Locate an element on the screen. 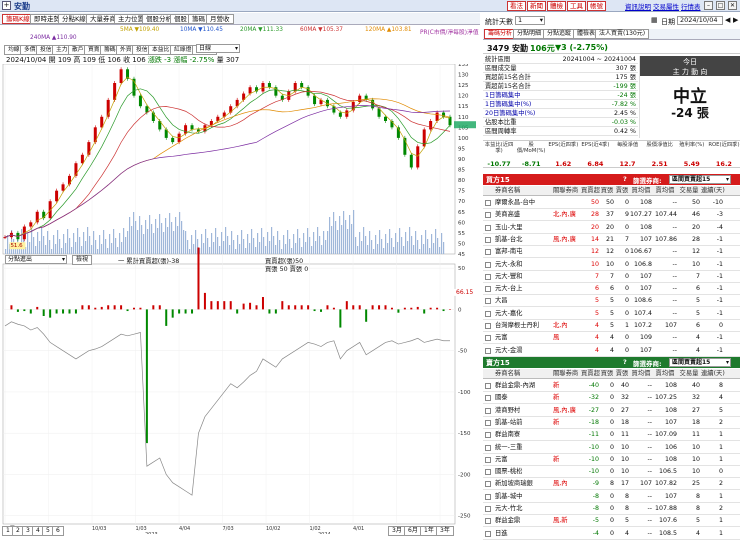 Image resolution: width=740 pixels, height=540 pixels. tab-monthly-revenue: 月營收 is located at coordinates (220, 19).